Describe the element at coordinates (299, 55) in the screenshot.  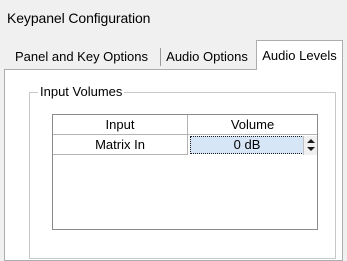
I see `tab-audio-levels: Audio Levels` at that location.